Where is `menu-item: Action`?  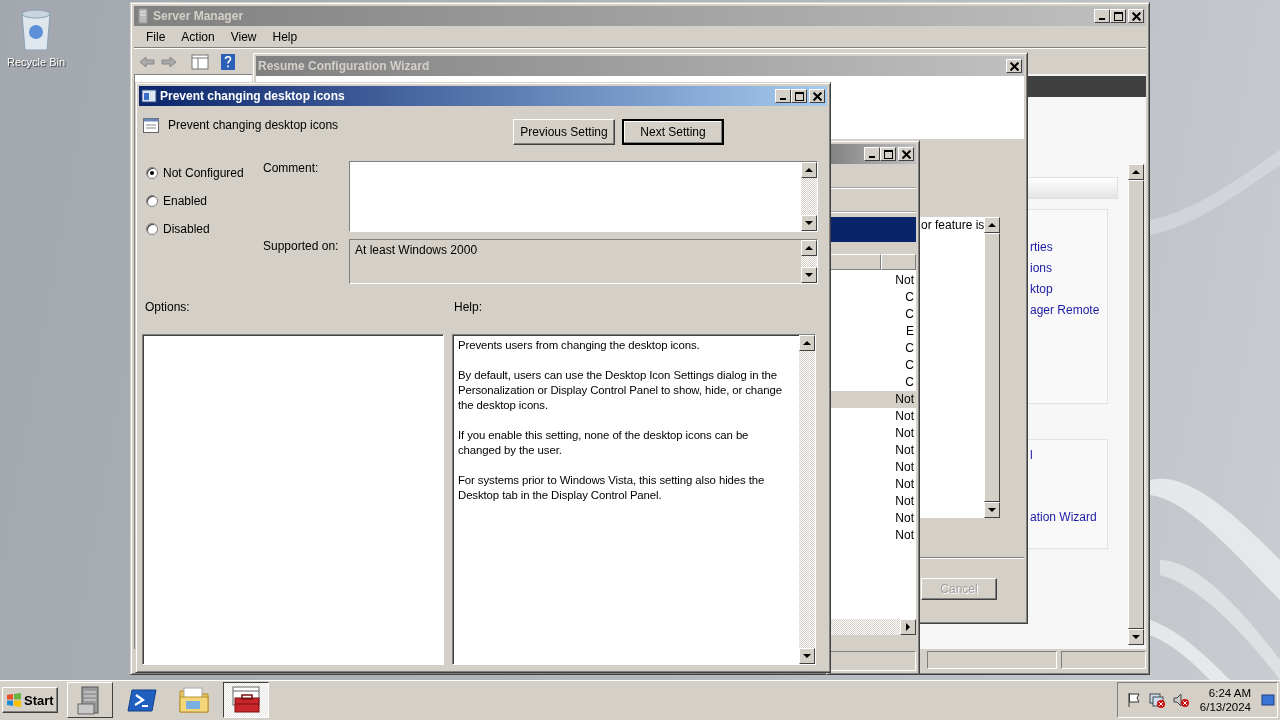 menu-item: Action is located at coordinates (198, 36).